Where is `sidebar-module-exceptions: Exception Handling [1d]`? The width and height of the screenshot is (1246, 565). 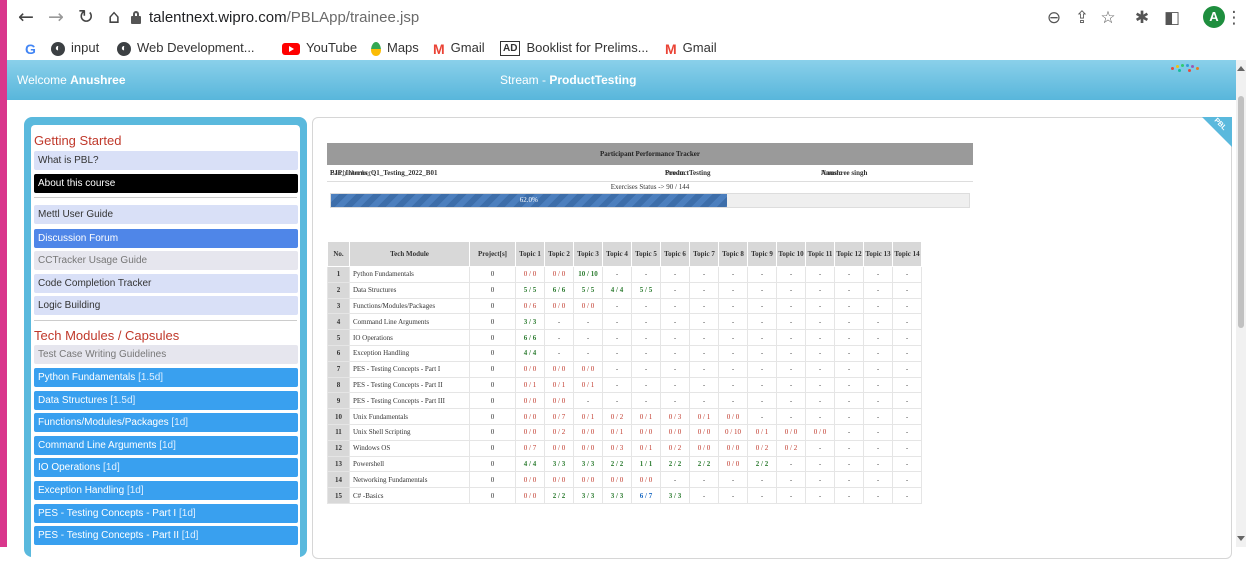 sidebar-module-exceptions: Exception Handling [1d] is located at coordinates (166, 490).